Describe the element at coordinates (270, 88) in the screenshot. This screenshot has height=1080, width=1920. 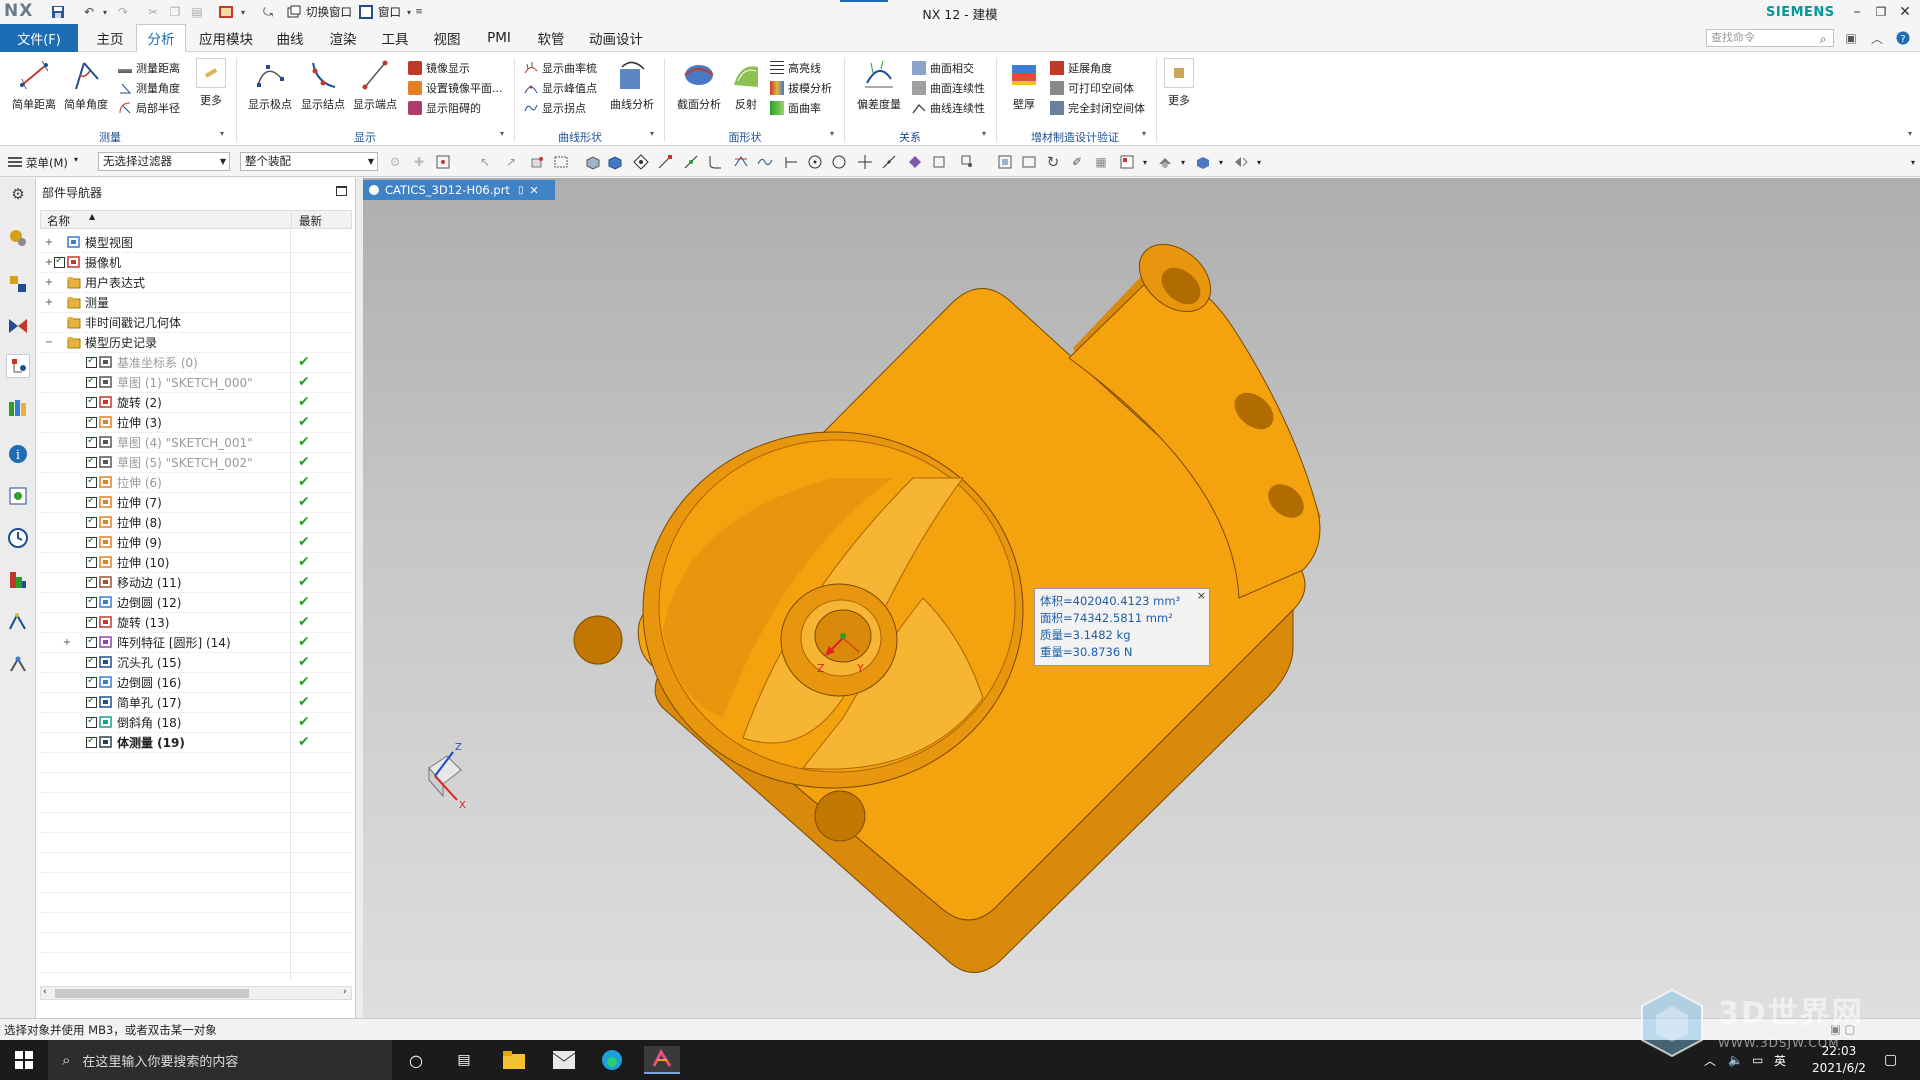
I see `show-poles-button: 显示极点` at that location.